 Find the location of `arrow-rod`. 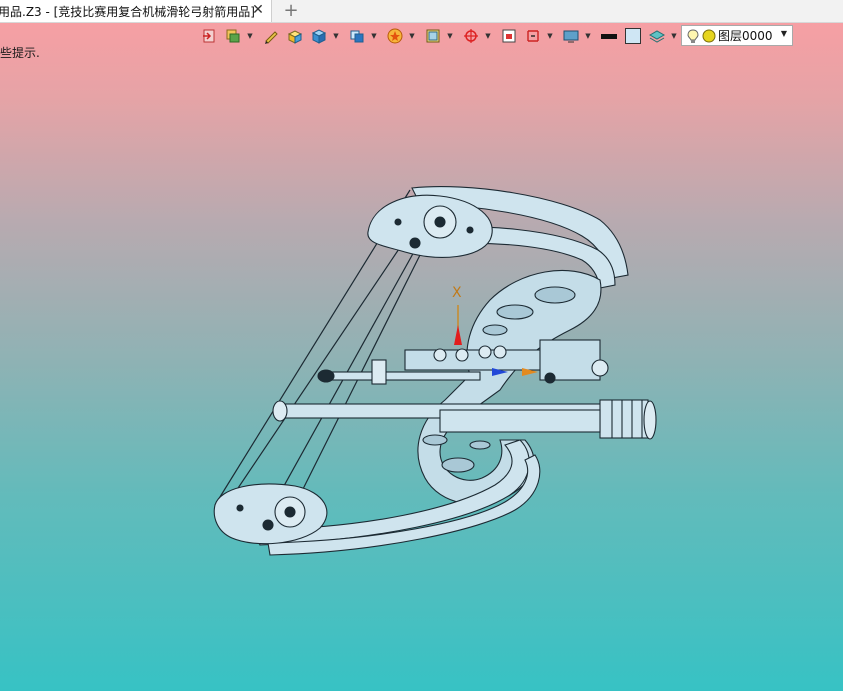

arrow-rod is located at coordinates (405, 376).